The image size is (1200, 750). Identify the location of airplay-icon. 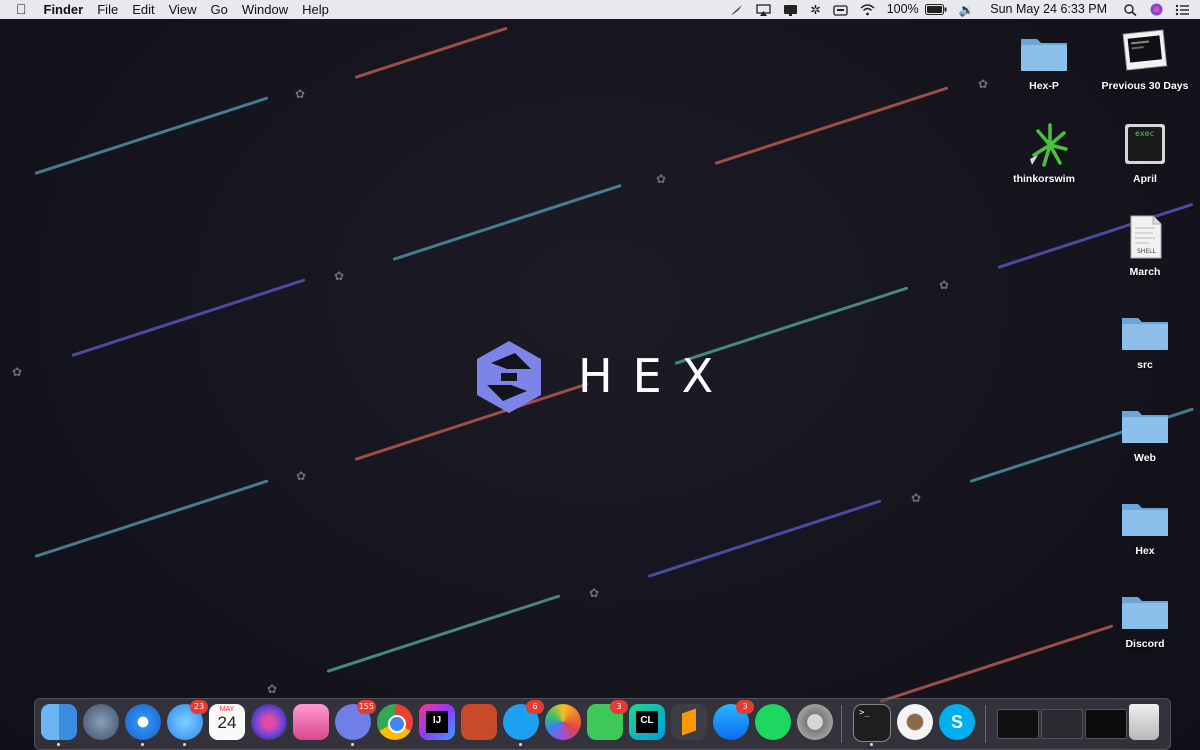
(763, 9).